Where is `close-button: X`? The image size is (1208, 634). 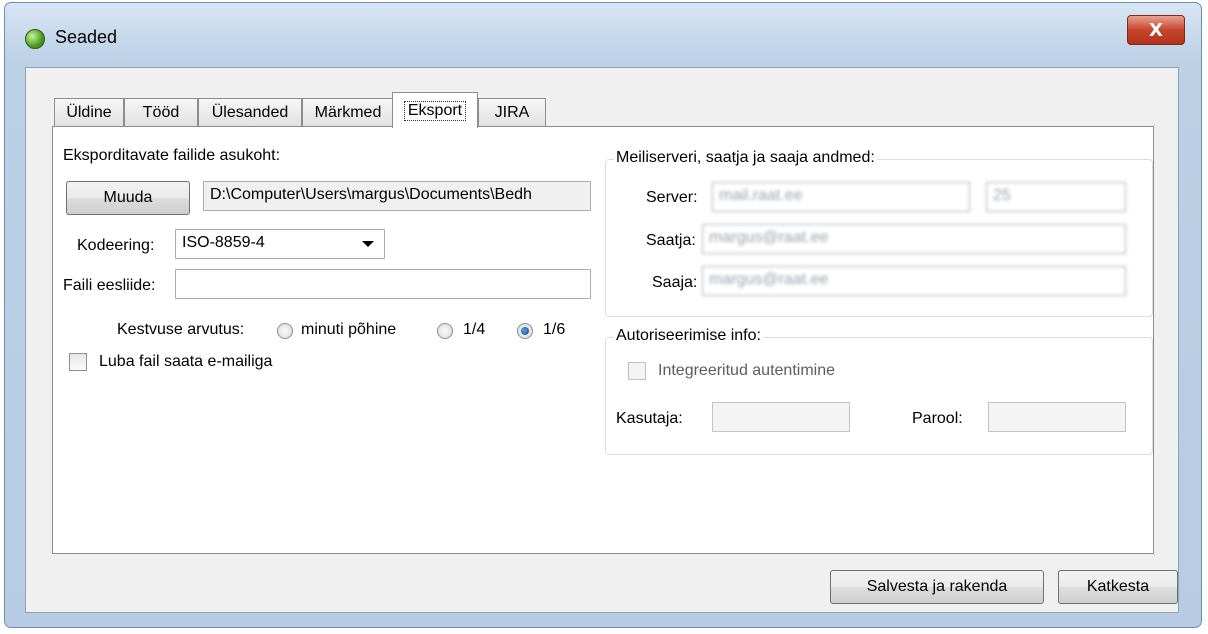
close-button: X is located at coordinates (1156, 30).